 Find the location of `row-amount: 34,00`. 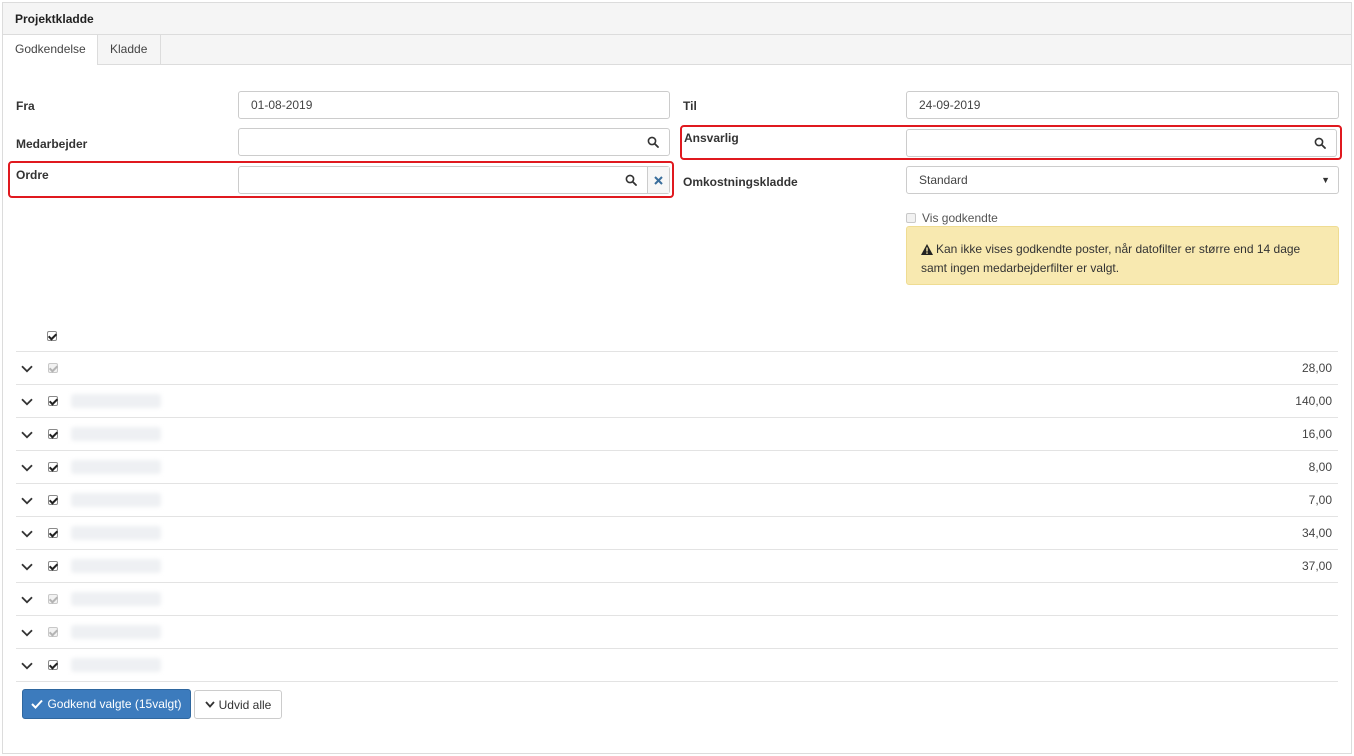

row-amount: 34,00 is located at coordinates (1316, 533).